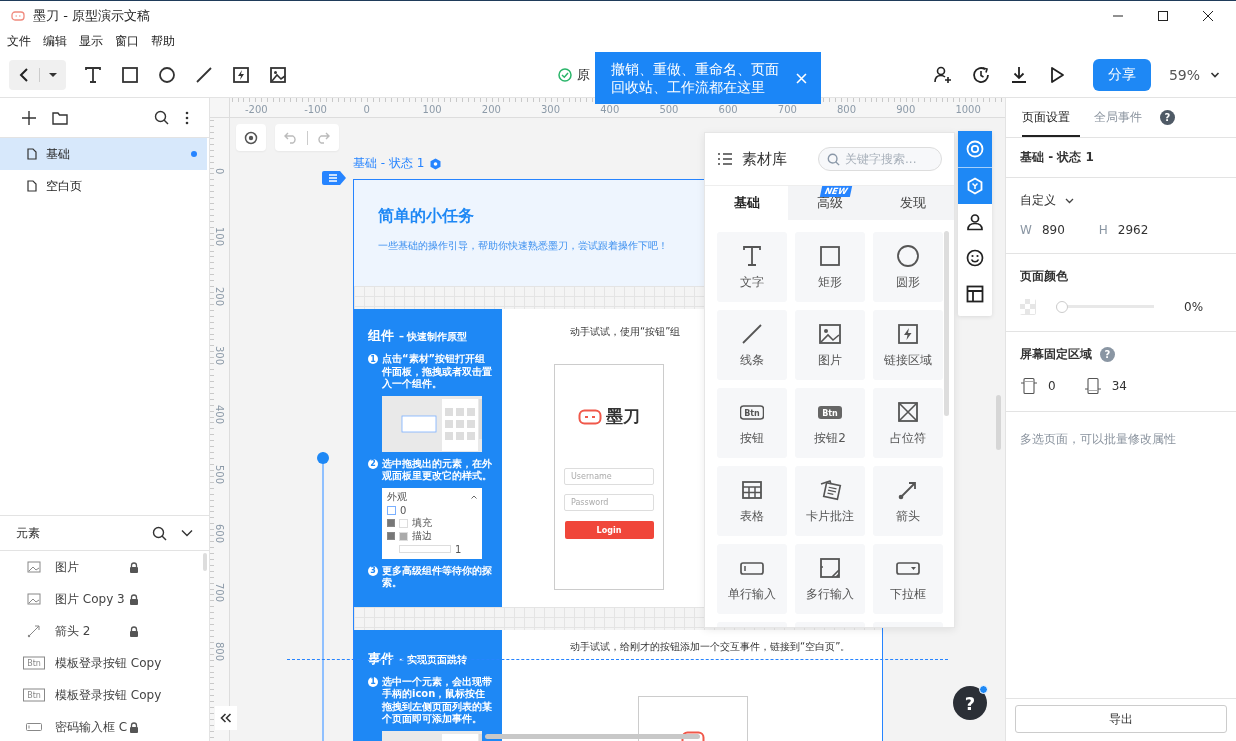 Image resolution: width=1236 pixels, height=741 pixels. What do you see at coordinates (458, 549) in the screenshot?
I see `stroke-width-value: 1` at bounding box center [458, 549].